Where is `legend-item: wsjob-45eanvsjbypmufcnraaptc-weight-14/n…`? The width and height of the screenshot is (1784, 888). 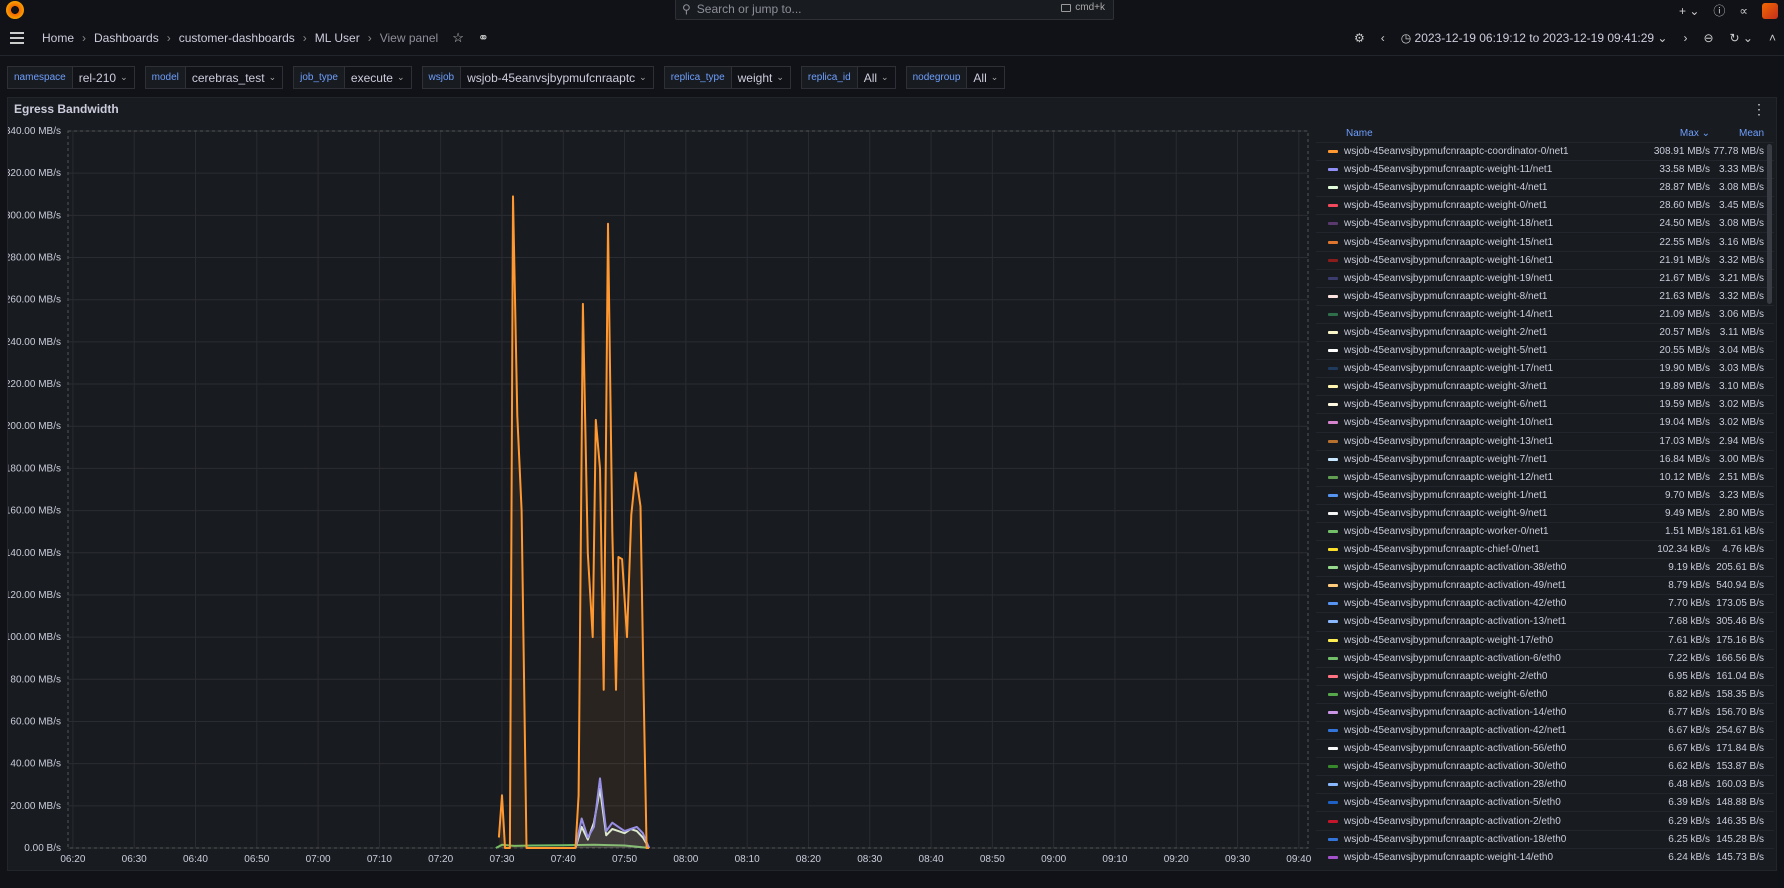 legend-item: wsjob-45eanvsjbypmufcnraaptc-weight-14/n… is located at coordinates (1545, 313).